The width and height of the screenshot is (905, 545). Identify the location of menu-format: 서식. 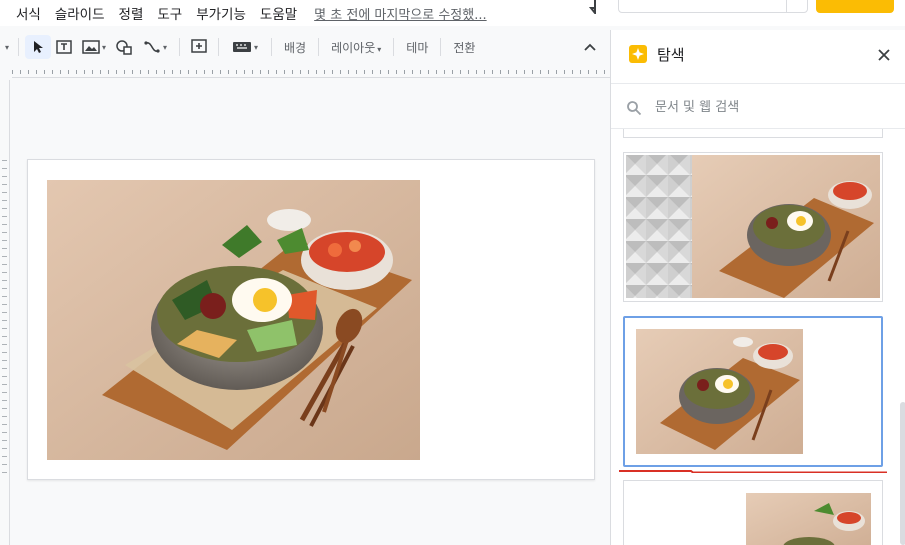
(24, 13).